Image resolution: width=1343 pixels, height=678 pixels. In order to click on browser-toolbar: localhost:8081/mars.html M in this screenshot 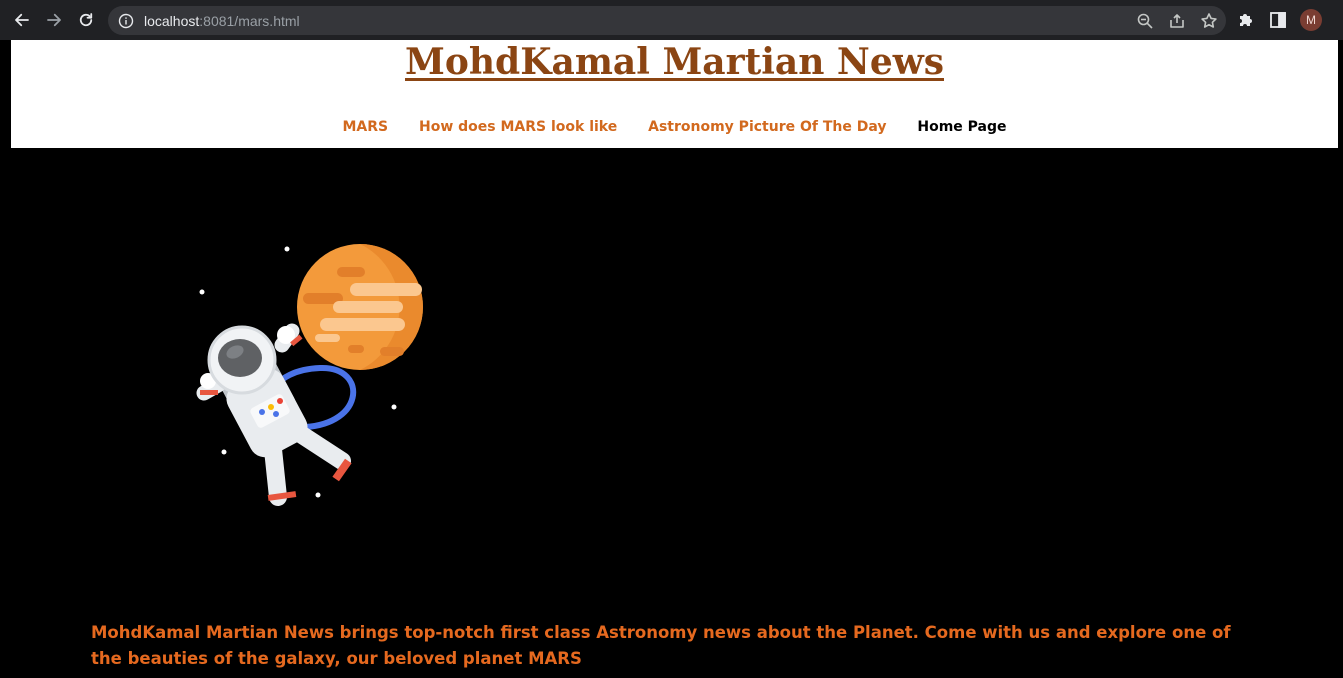, I will do `click(671, 20)`.